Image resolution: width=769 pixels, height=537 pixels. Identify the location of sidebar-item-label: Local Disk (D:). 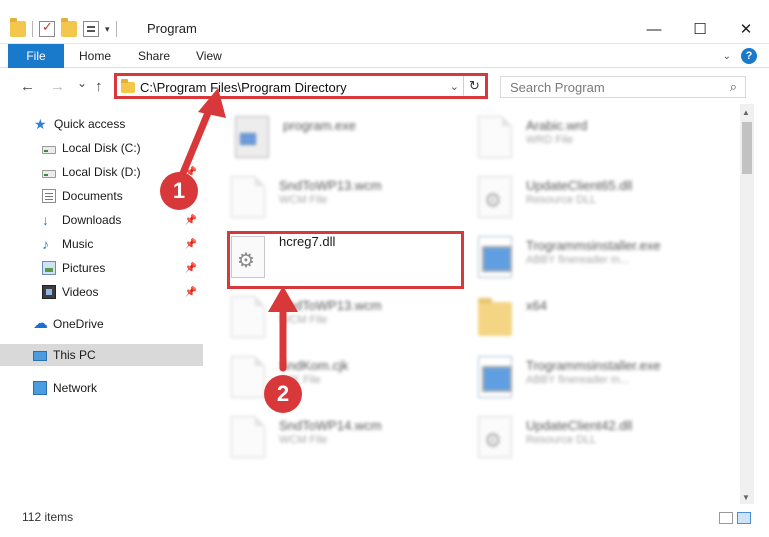
(101, 172).